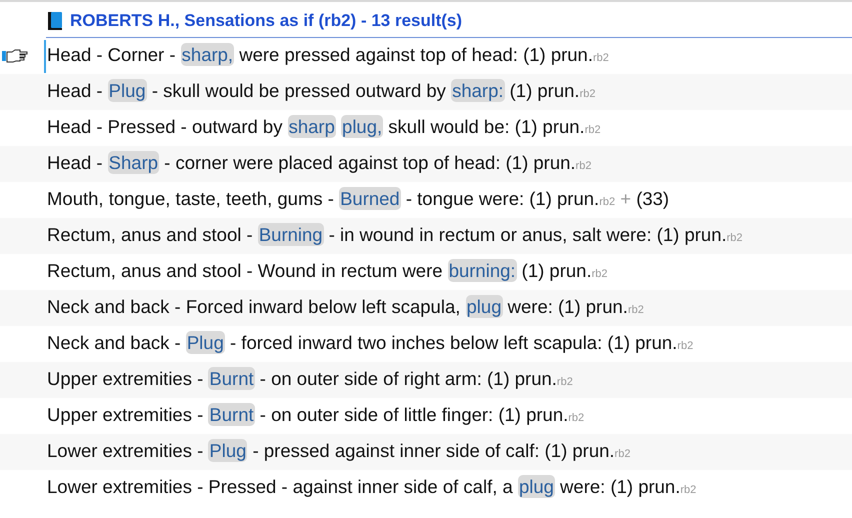 Image resolution: width=852 pixels, height=518 pixels. I want to click on book-icon, so click(55, 21).